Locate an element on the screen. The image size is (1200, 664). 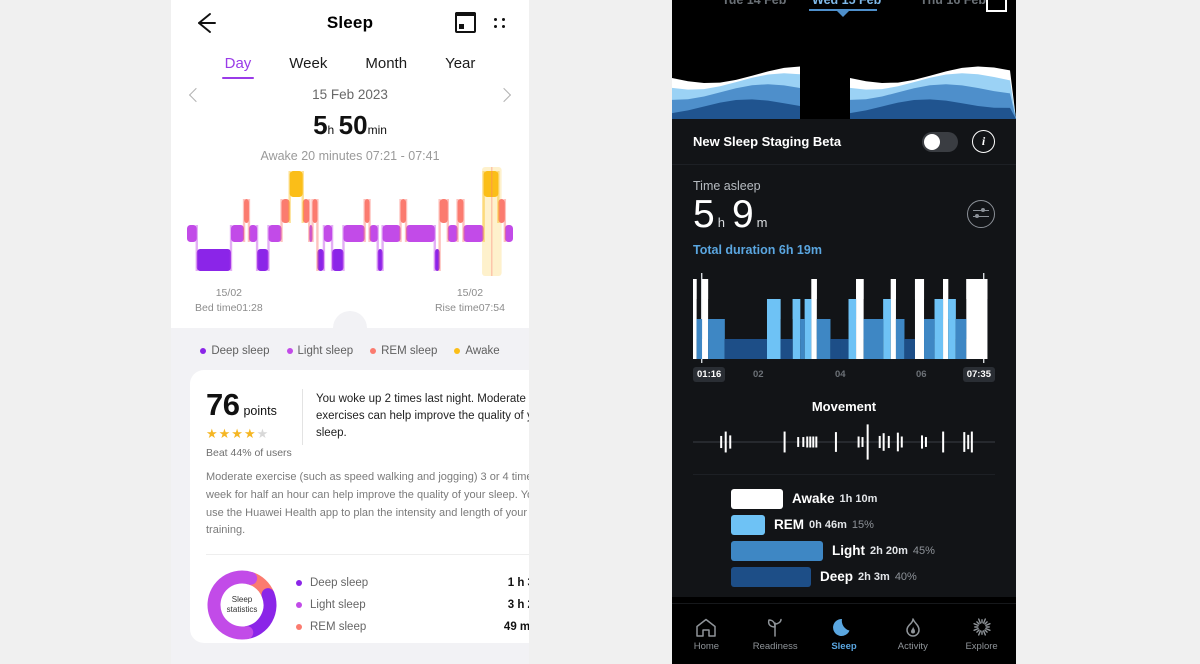
beat-percentage: Beat 44% of users is located at coordinates (249, 453).